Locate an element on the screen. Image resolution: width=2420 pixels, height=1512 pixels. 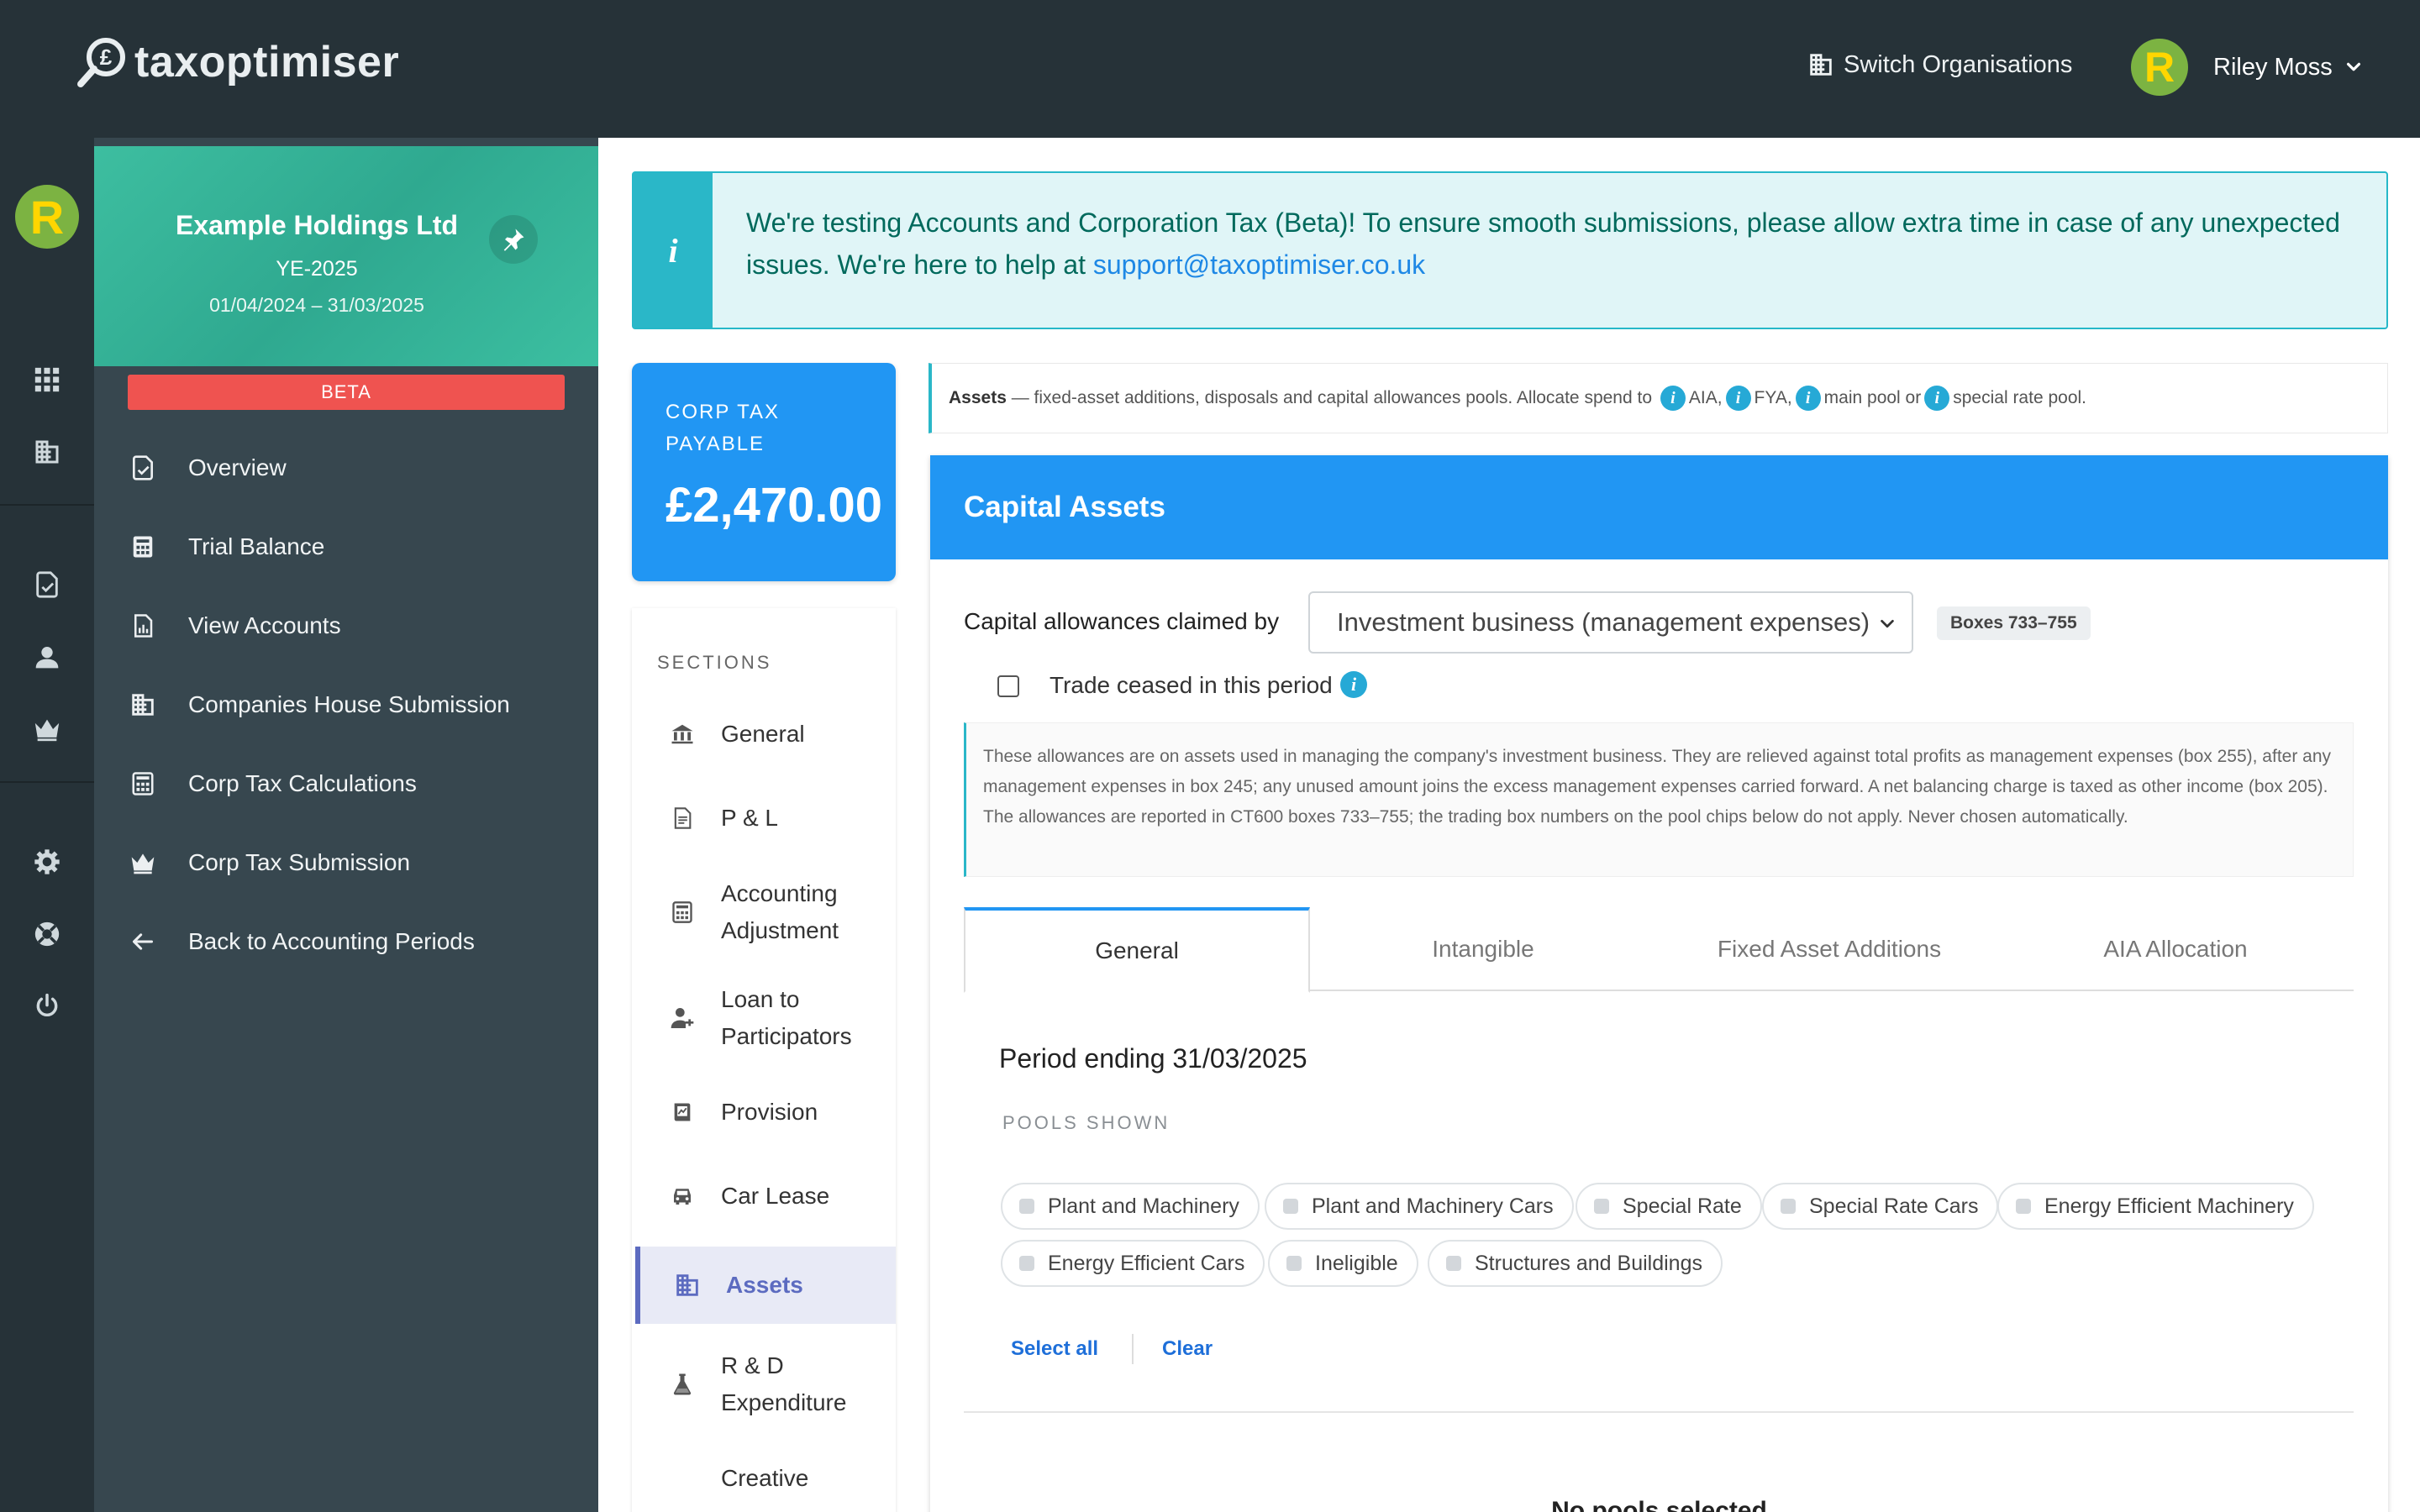
pool-chip: Special Rate Cars is located at coordinates (1880, 1206).